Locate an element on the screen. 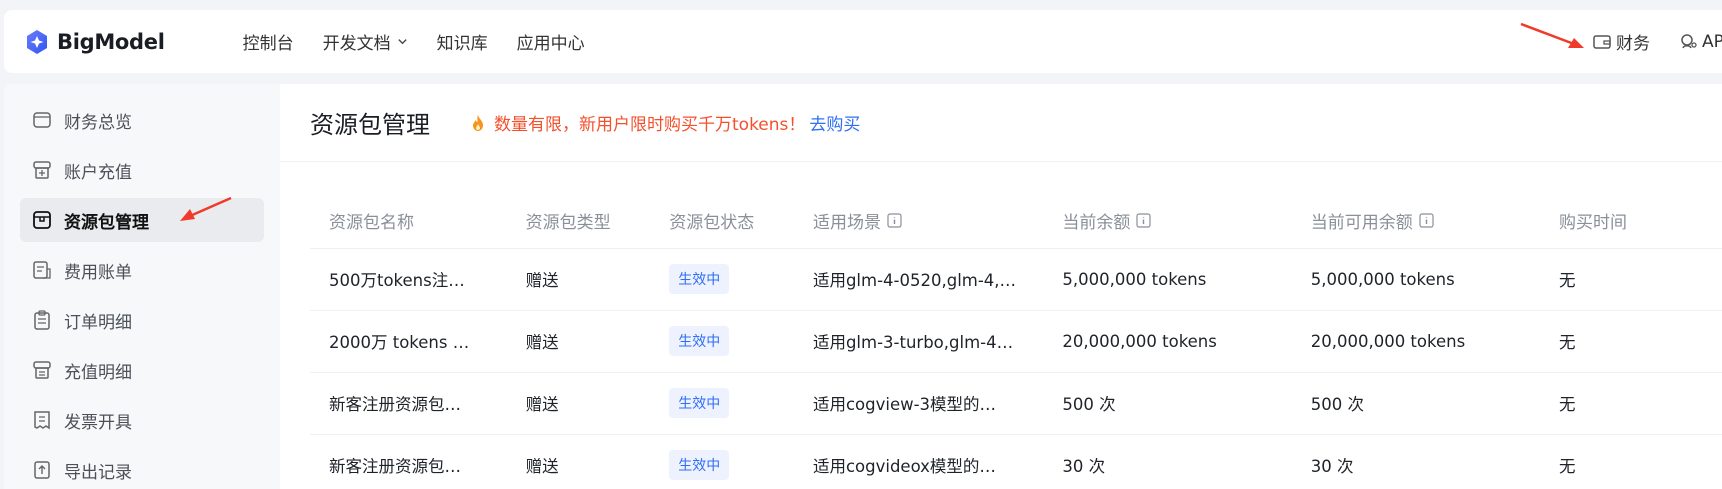 Image resolution: width=1722 pixels, height=489 pixels. api-key-icon is located at coordinates (1689, 40).